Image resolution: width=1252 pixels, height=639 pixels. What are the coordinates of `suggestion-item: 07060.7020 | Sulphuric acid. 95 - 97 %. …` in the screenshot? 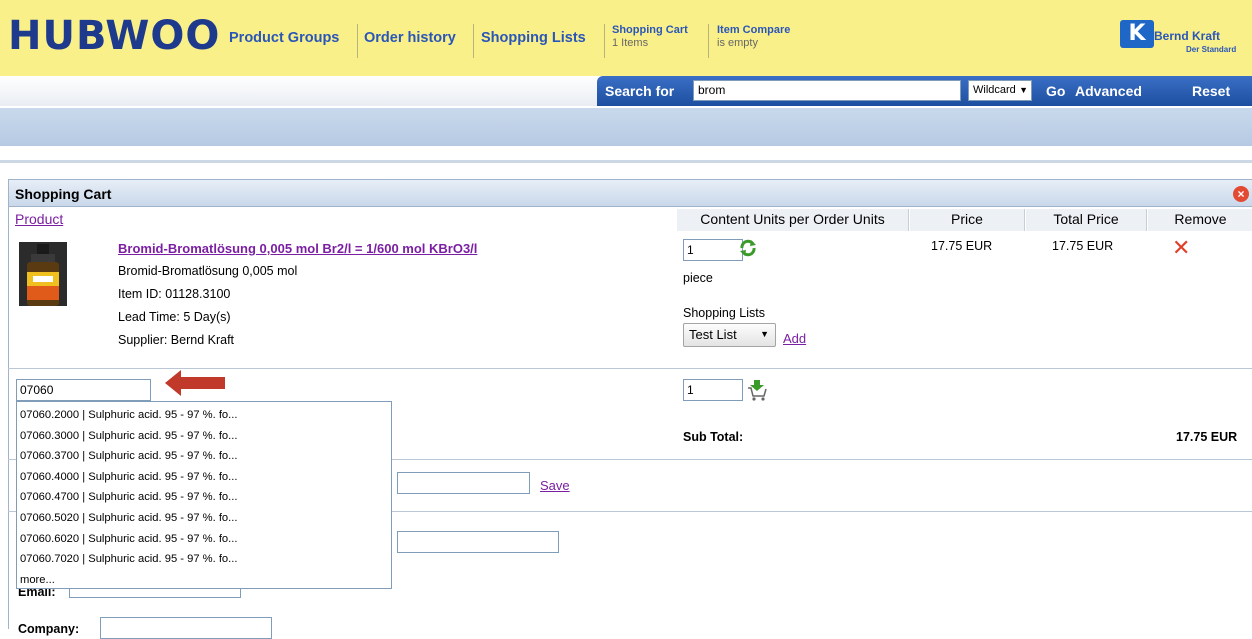 It's located at (204, 559).